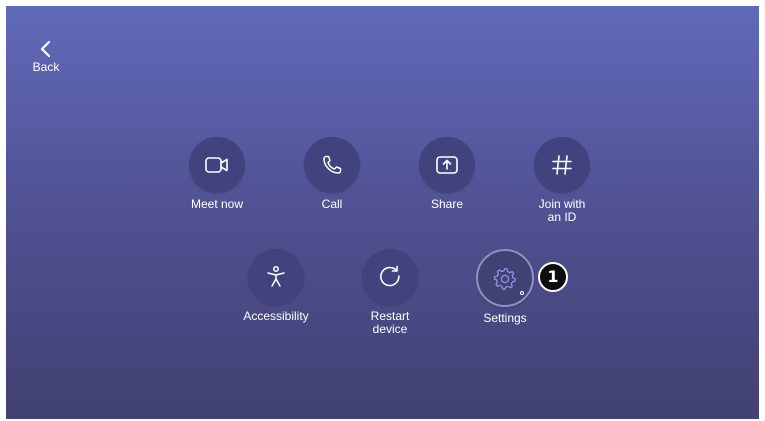  Describe the element at coordinates (46, 67) in the screenshot. I see `back-label: Back` at that location.